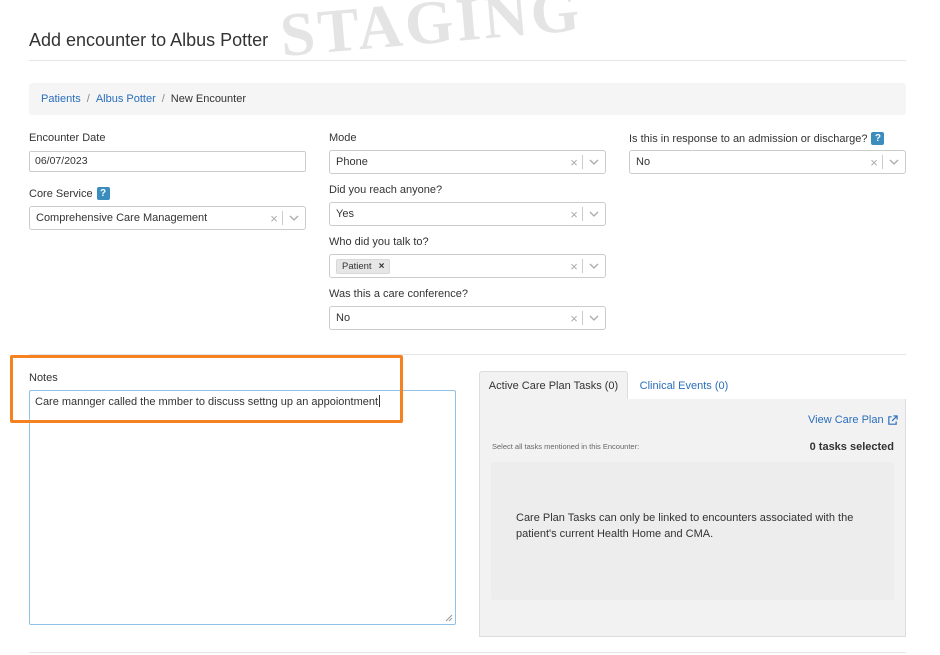  Describe the element at coordinates (851, 447) in the screenshot. I see `tasks-selected-count: 0 tasks selected` at that location.